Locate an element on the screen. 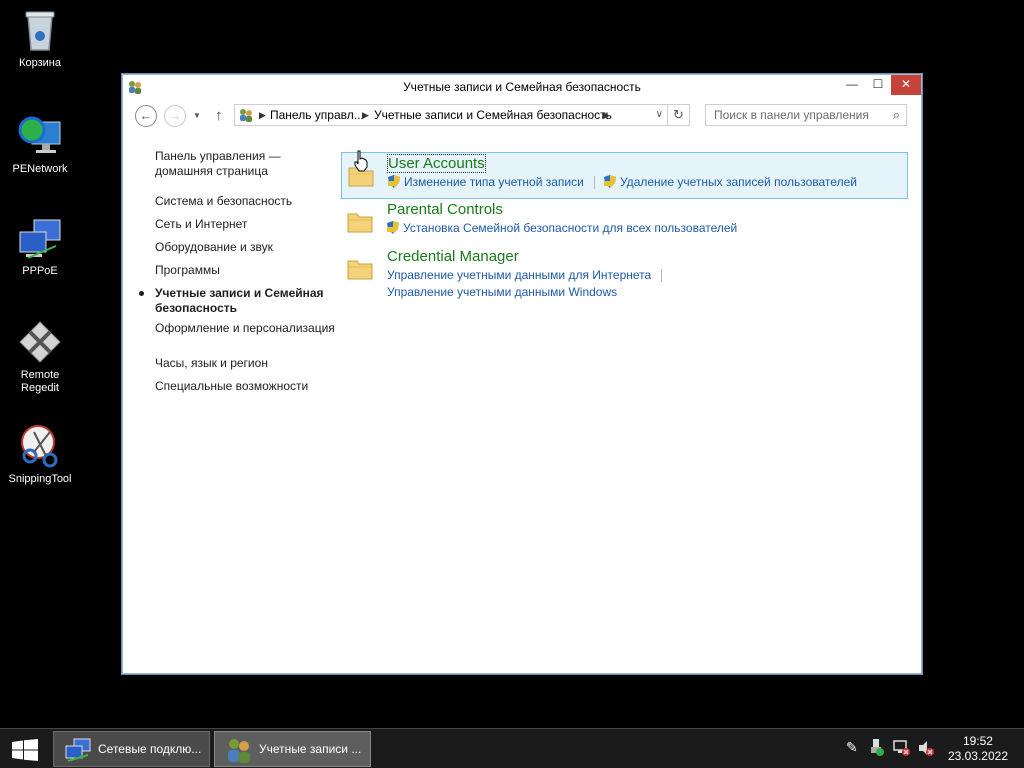 The width and height of the screenshot is (1024, 768). network-globe-icon is located at coordinates (40, 136).